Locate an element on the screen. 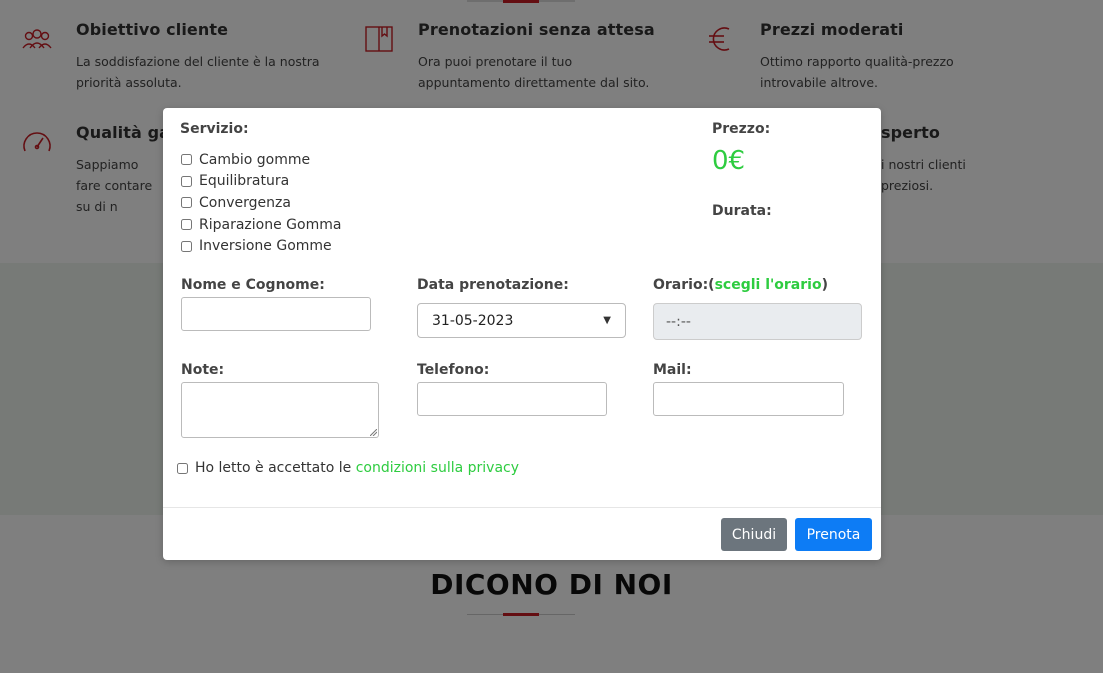 This screenshot has height=673, width=1103. time-input: --:-- is located at coordinates (757, 321).